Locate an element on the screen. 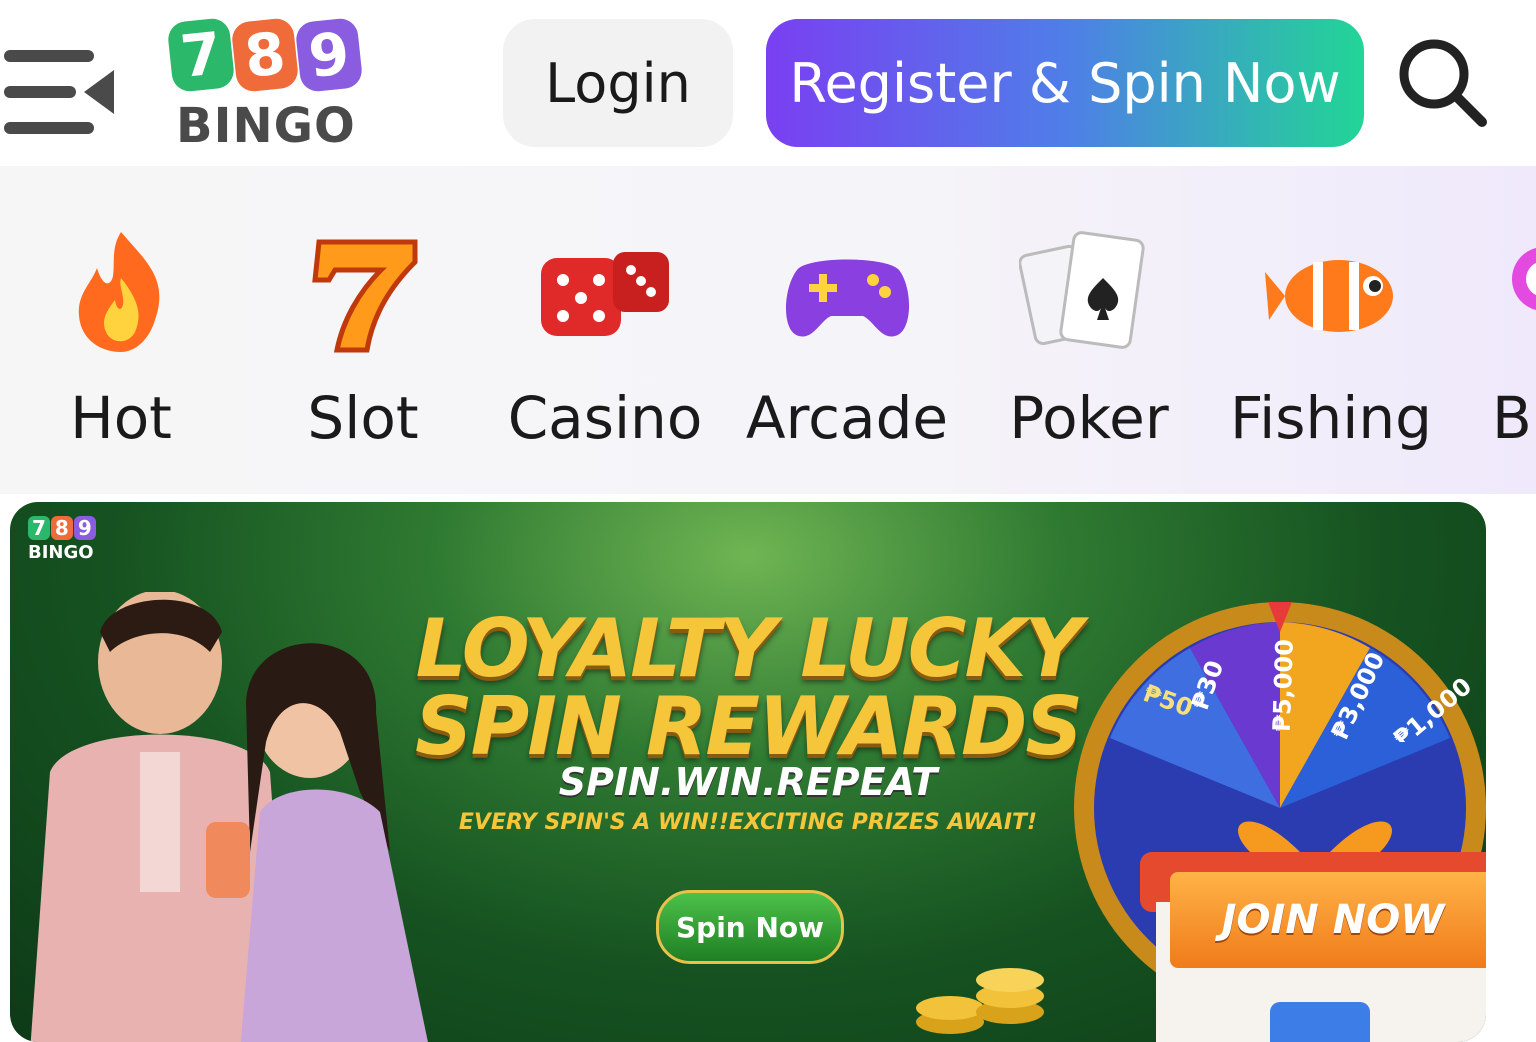 Image resolution: width=1536 pixels, height=1042 pixels. category-label: Casino is located at coordinates (605, 418).